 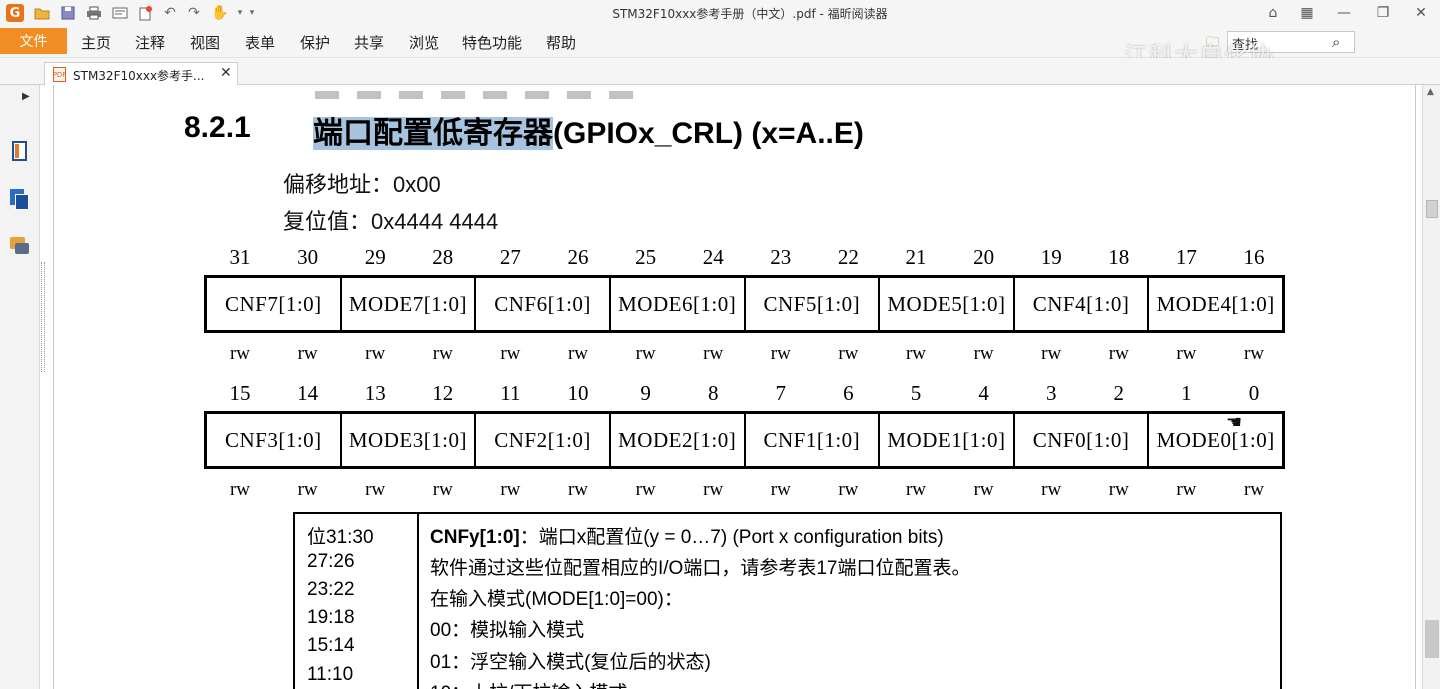 What do you see at coordinates (43, 317) in the screenshot?
I see `pane-splitter` at bounding box center [43, 317].